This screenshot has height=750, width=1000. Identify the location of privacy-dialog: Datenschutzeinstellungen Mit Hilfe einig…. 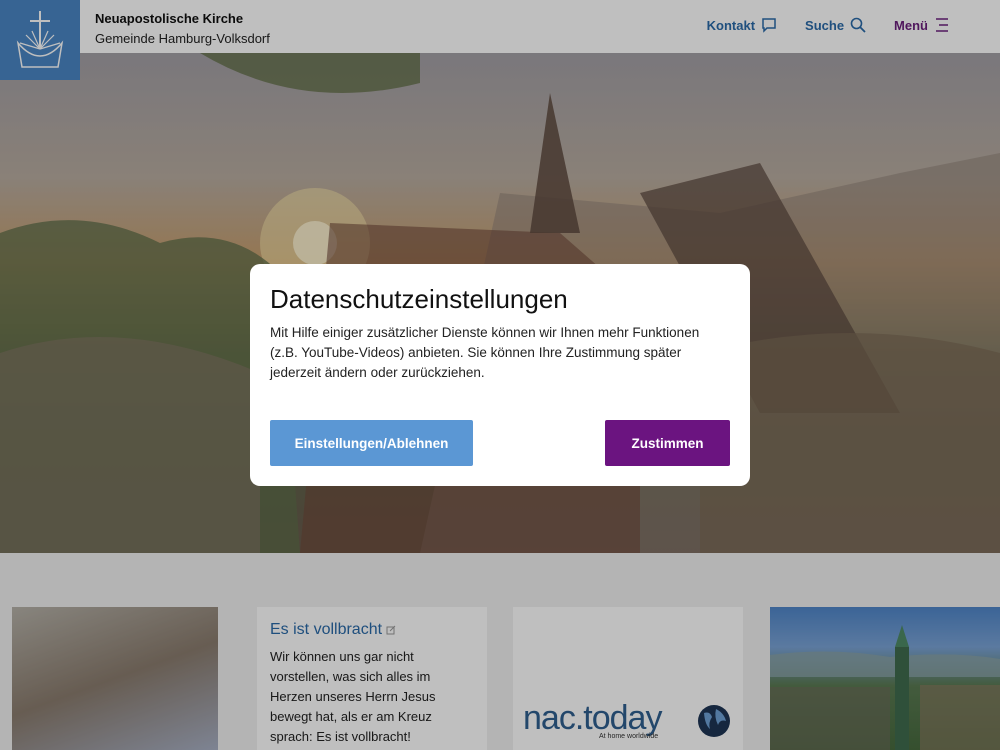
(500, 375).